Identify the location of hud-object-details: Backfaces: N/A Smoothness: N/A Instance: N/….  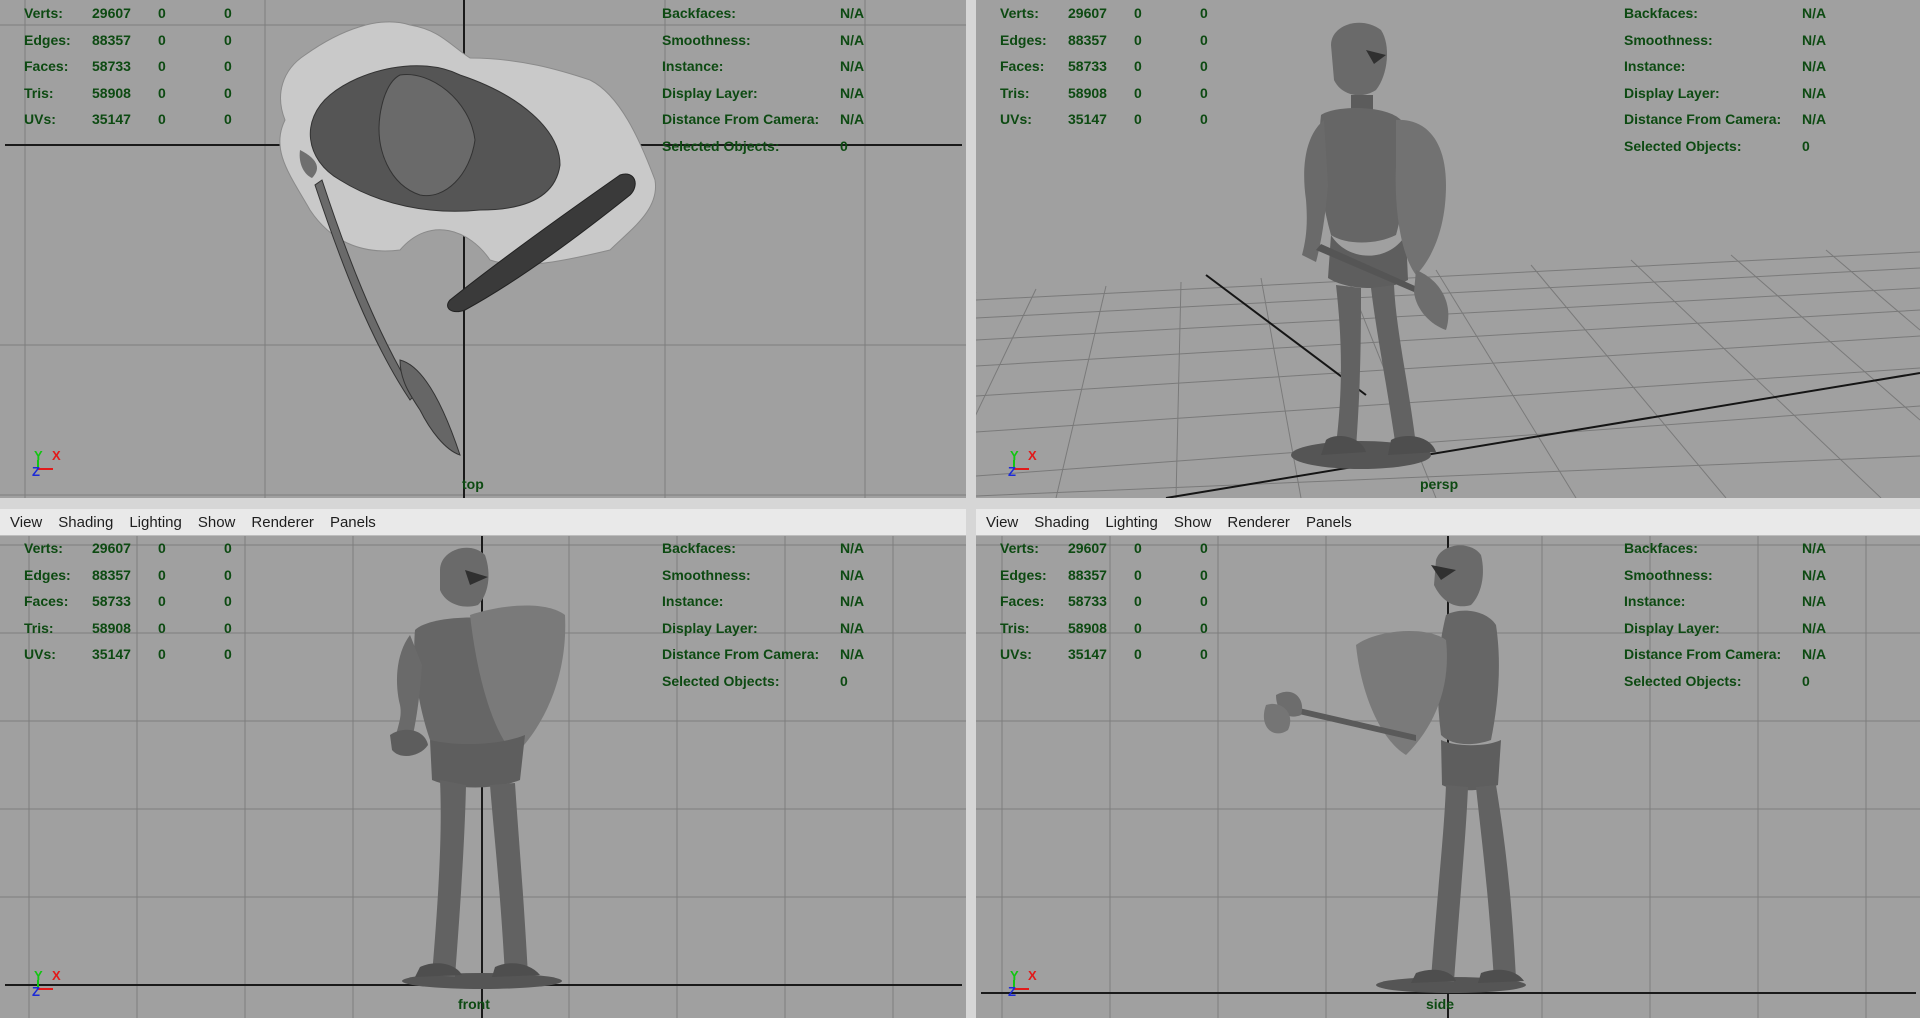
(771, 79).